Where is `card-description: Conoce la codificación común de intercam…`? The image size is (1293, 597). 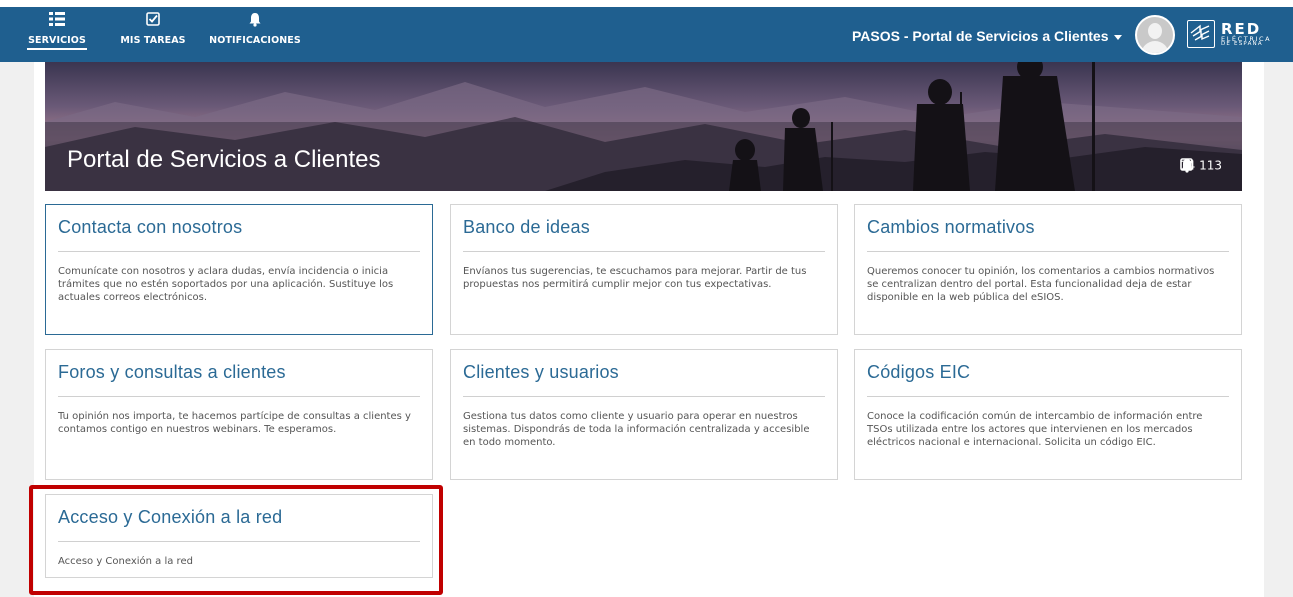 card-description: Conoce la codificación común de intercam… is located at coordinates (1035, 429).